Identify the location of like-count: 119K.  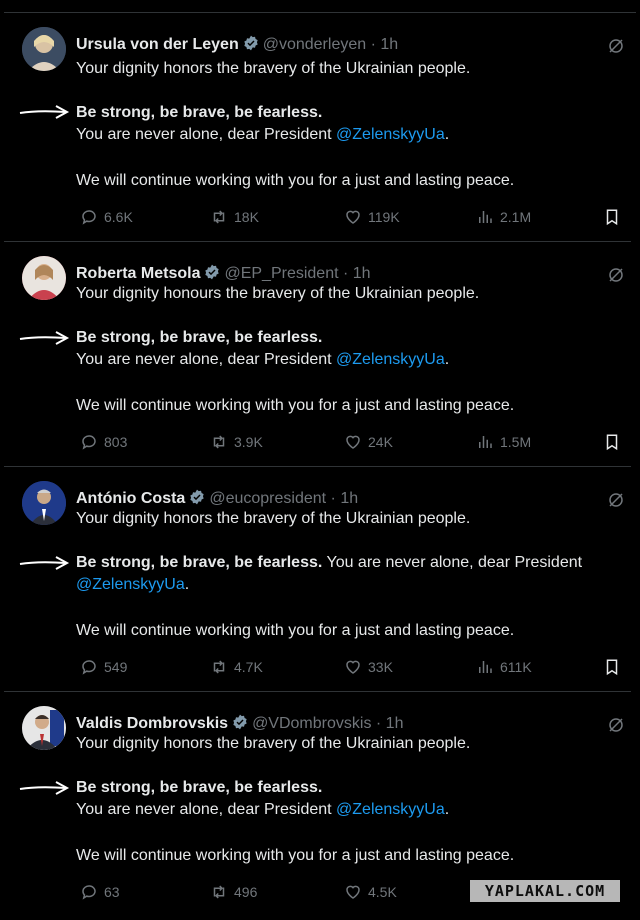
(384, 217).